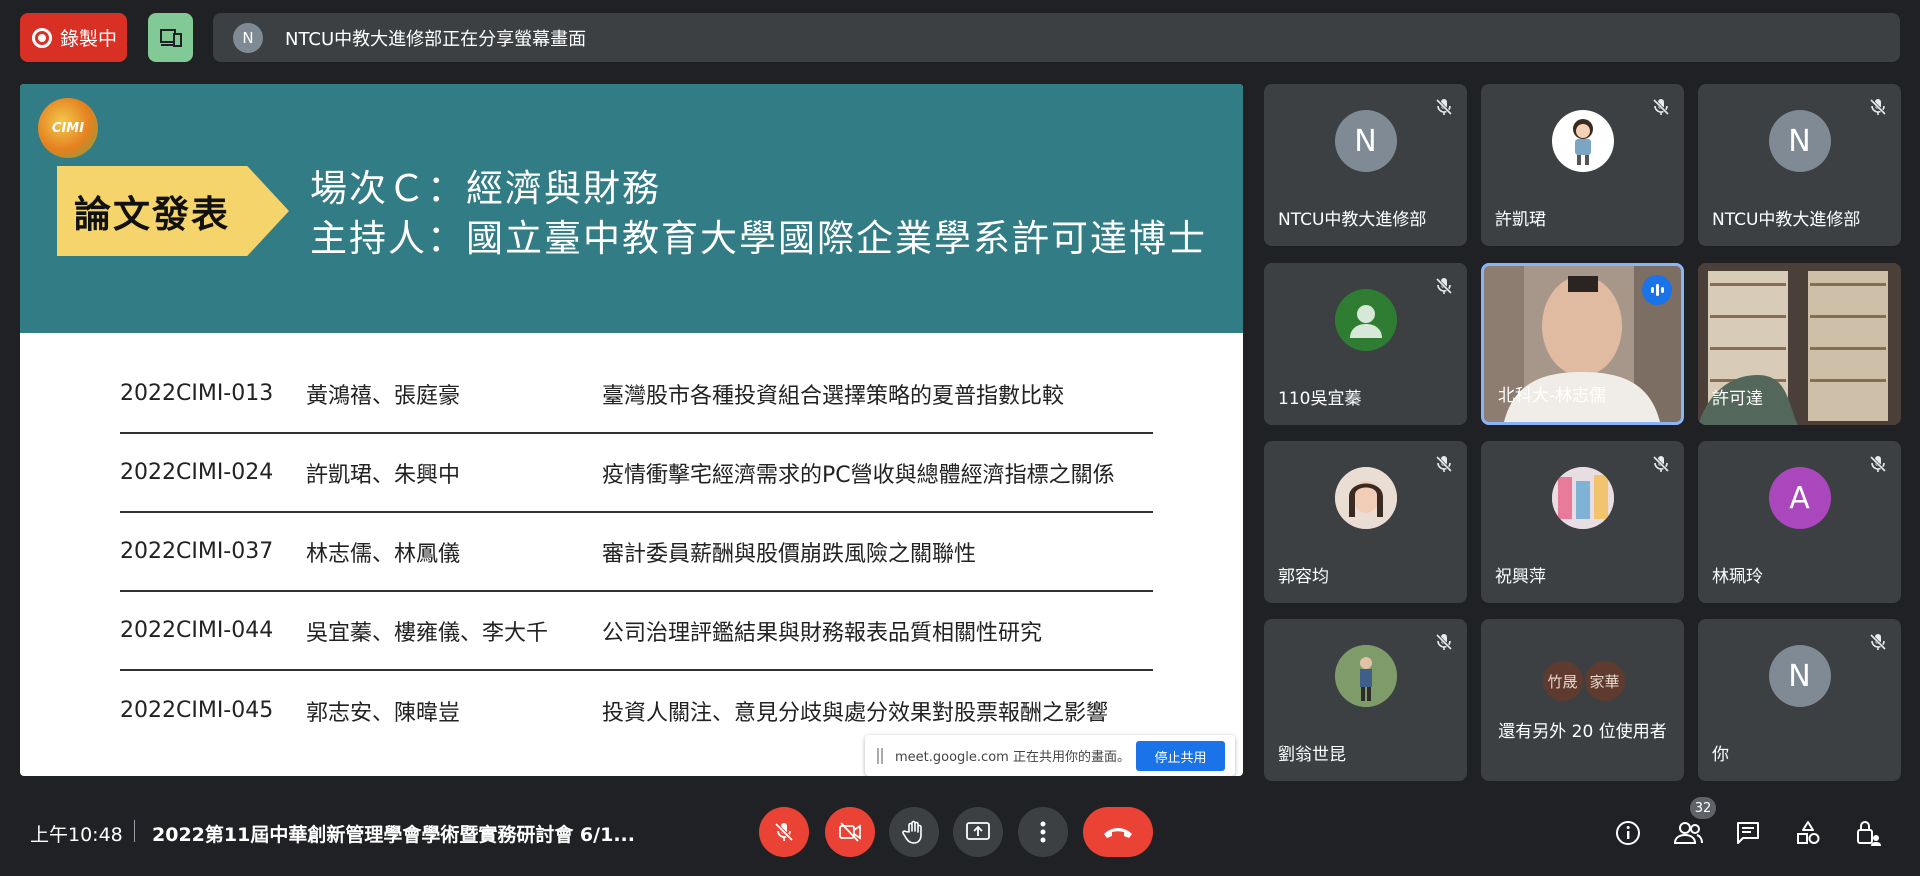  What do you see at coordinates (248, 37) in the screenshot?
I see `presenter-avatar: N` at bounding box center [248, 37].